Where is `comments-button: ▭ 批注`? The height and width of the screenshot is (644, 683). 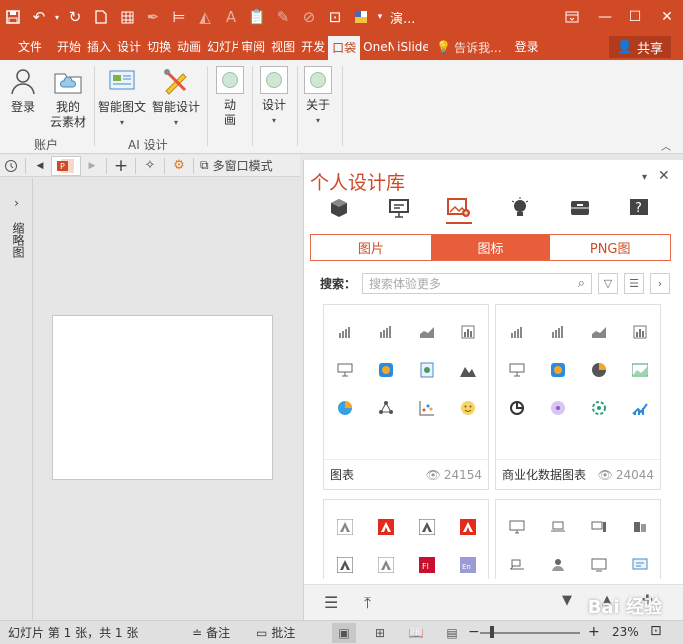 comments-button: ▭ 批注 is located at coordinates (288, 632).